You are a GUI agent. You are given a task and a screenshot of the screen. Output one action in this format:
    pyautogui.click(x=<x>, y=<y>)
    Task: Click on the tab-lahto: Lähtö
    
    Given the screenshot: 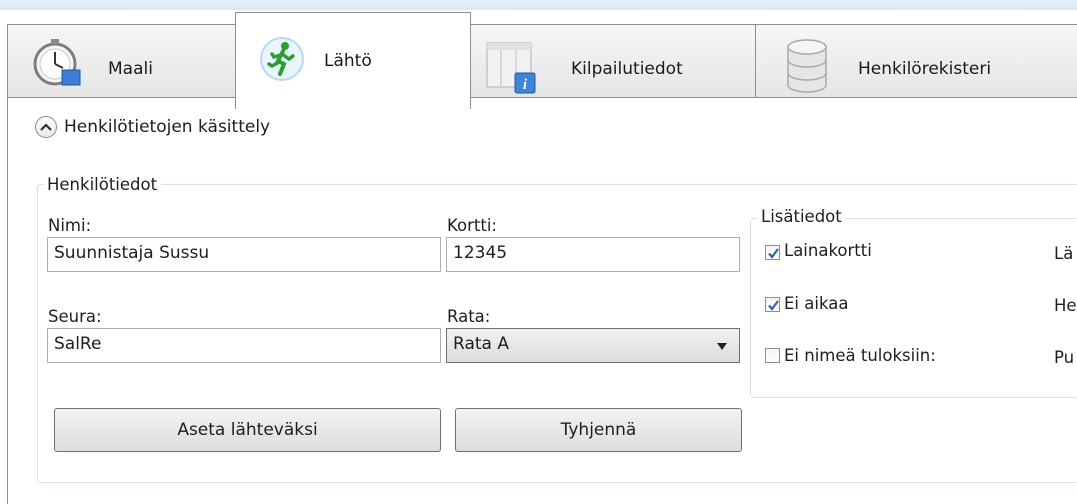 What is the action you would take?
    pyautogui.click(x=353, y=60)
    